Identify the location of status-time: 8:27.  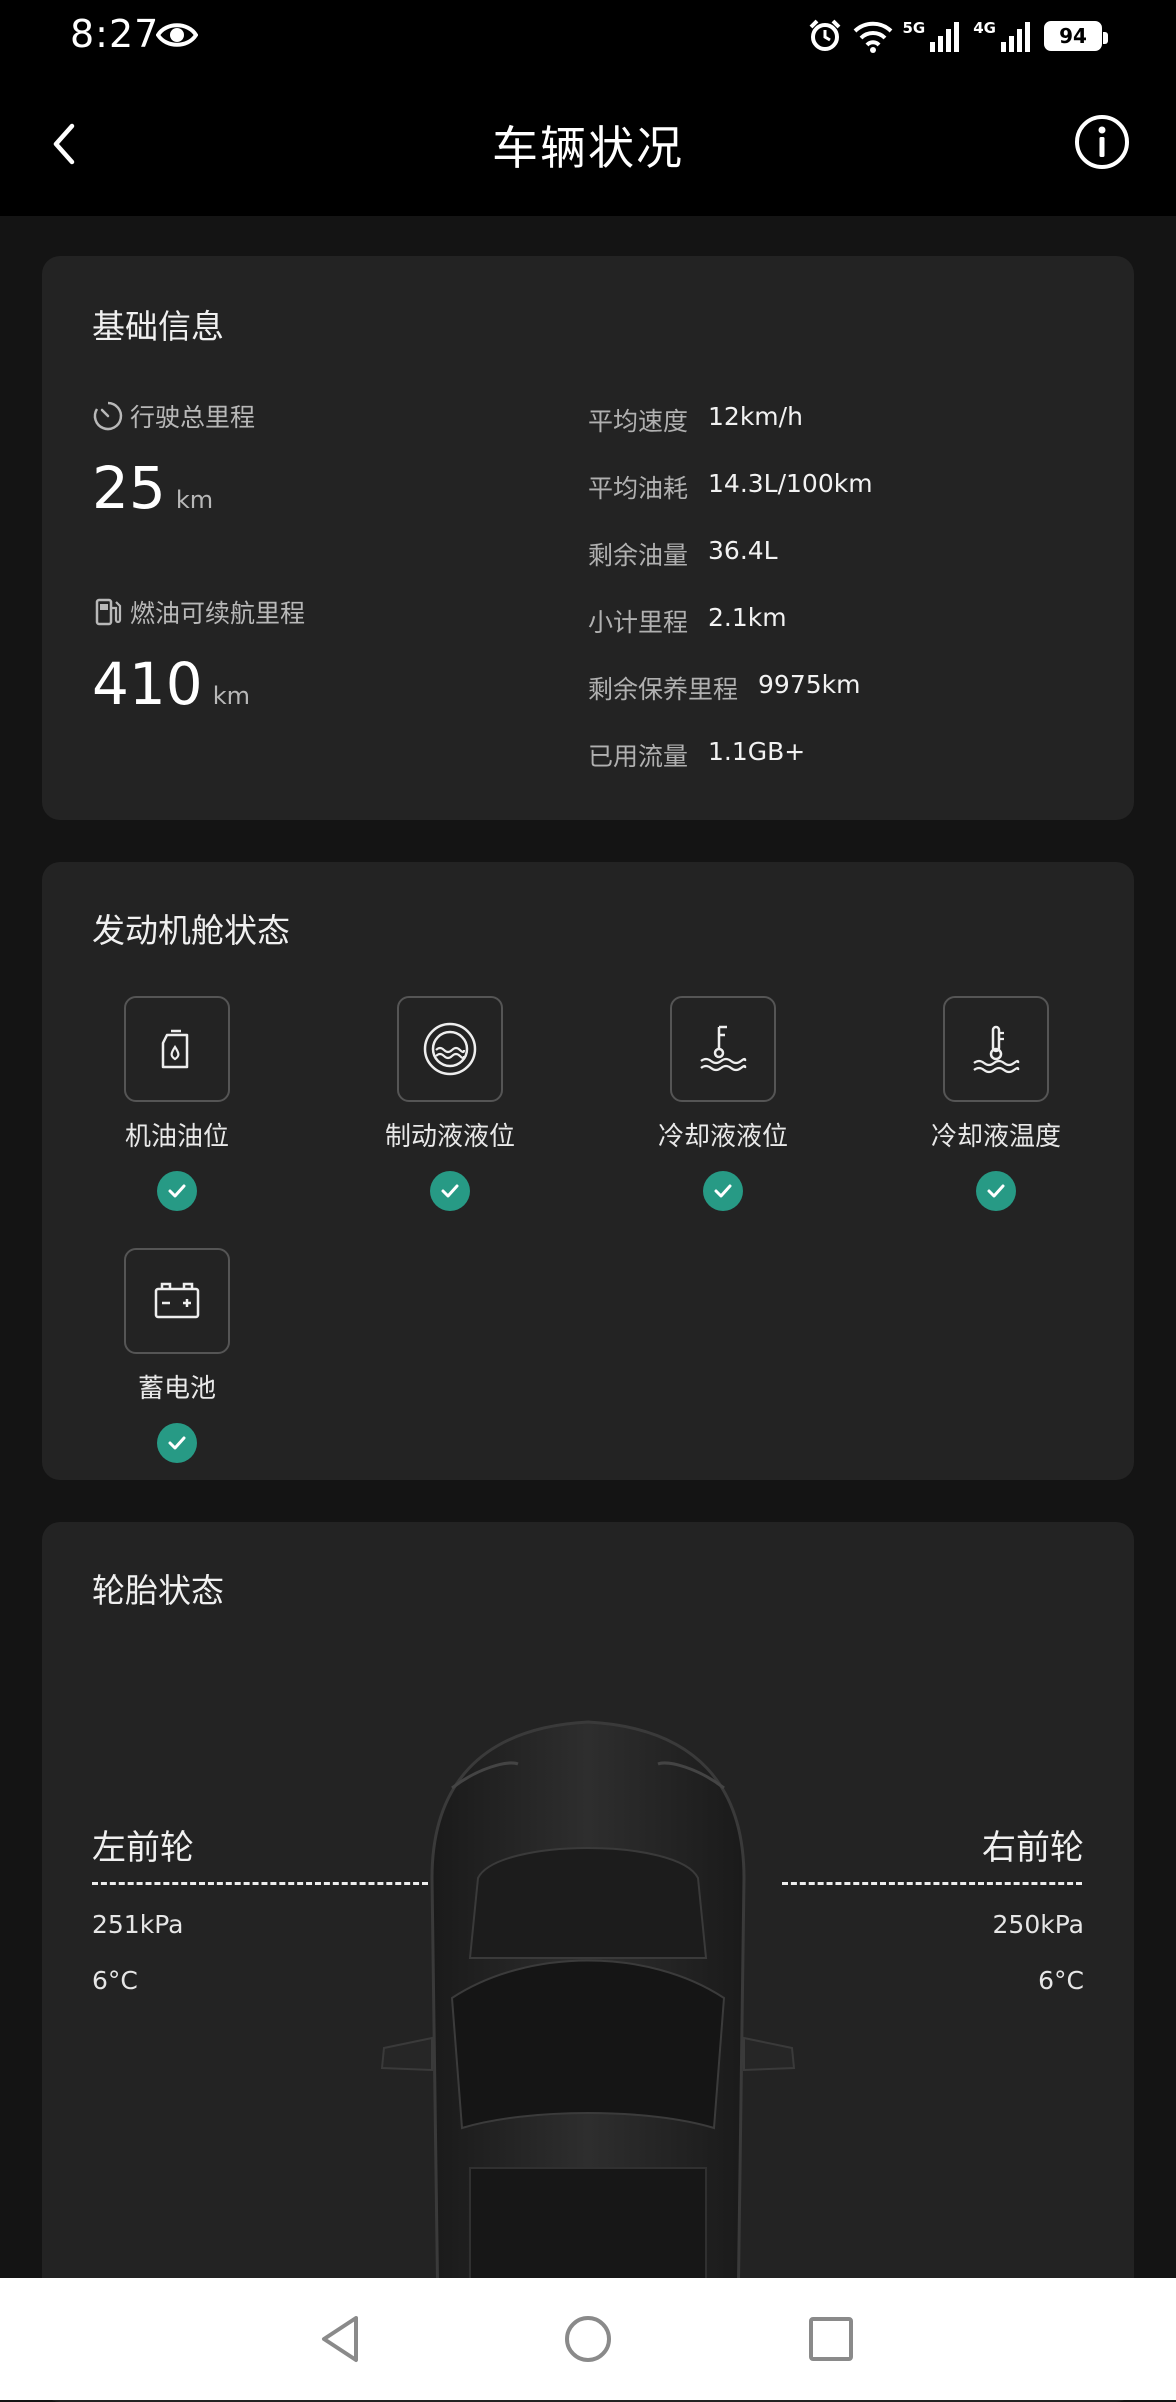
(115, 34).